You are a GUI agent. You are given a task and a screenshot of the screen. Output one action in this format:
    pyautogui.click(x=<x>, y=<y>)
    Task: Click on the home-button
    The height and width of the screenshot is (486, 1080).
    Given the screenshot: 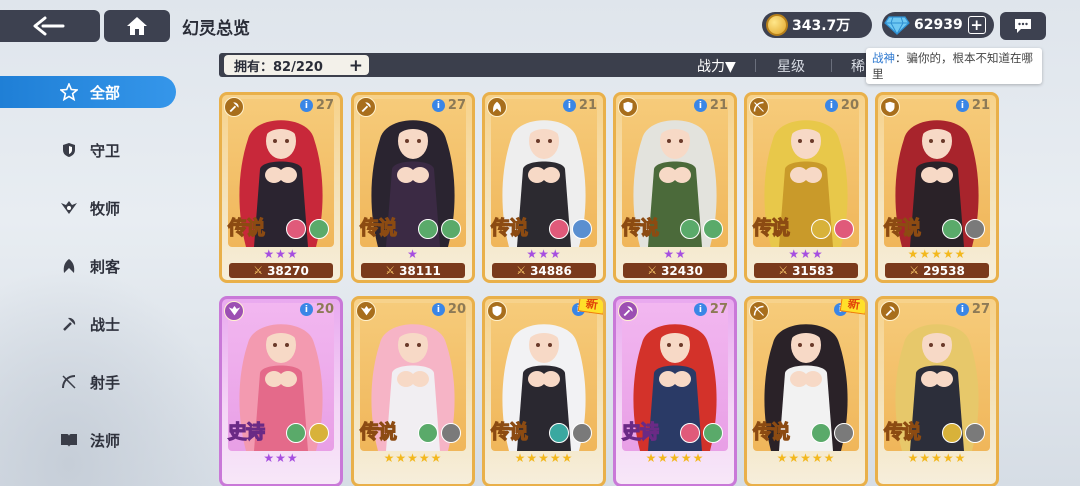 What is the action you would take?
    pyautogui.click(x=137, y=26)
    